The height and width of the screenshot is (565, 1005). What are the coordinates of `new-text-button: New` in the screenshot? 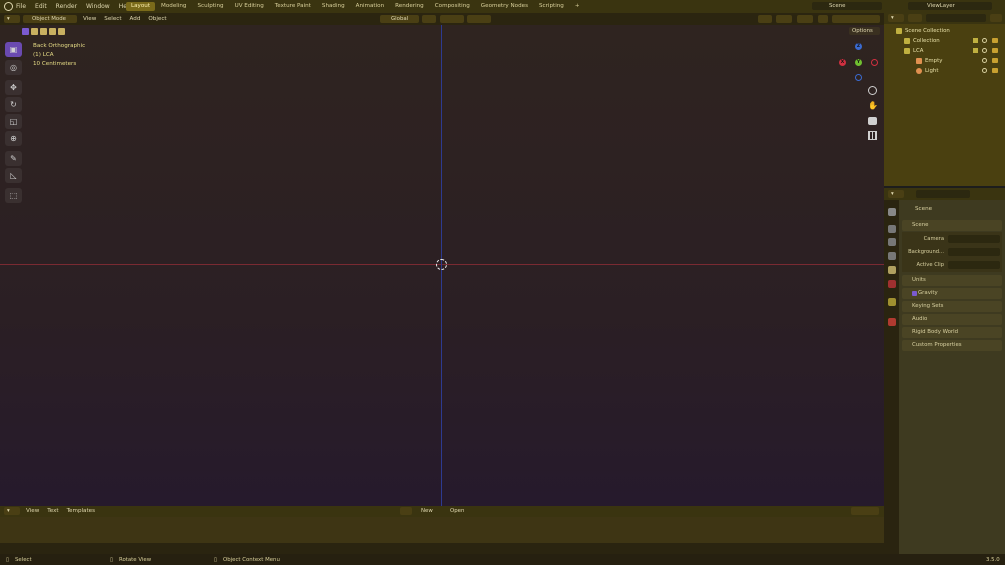 It's located at (430, 511).